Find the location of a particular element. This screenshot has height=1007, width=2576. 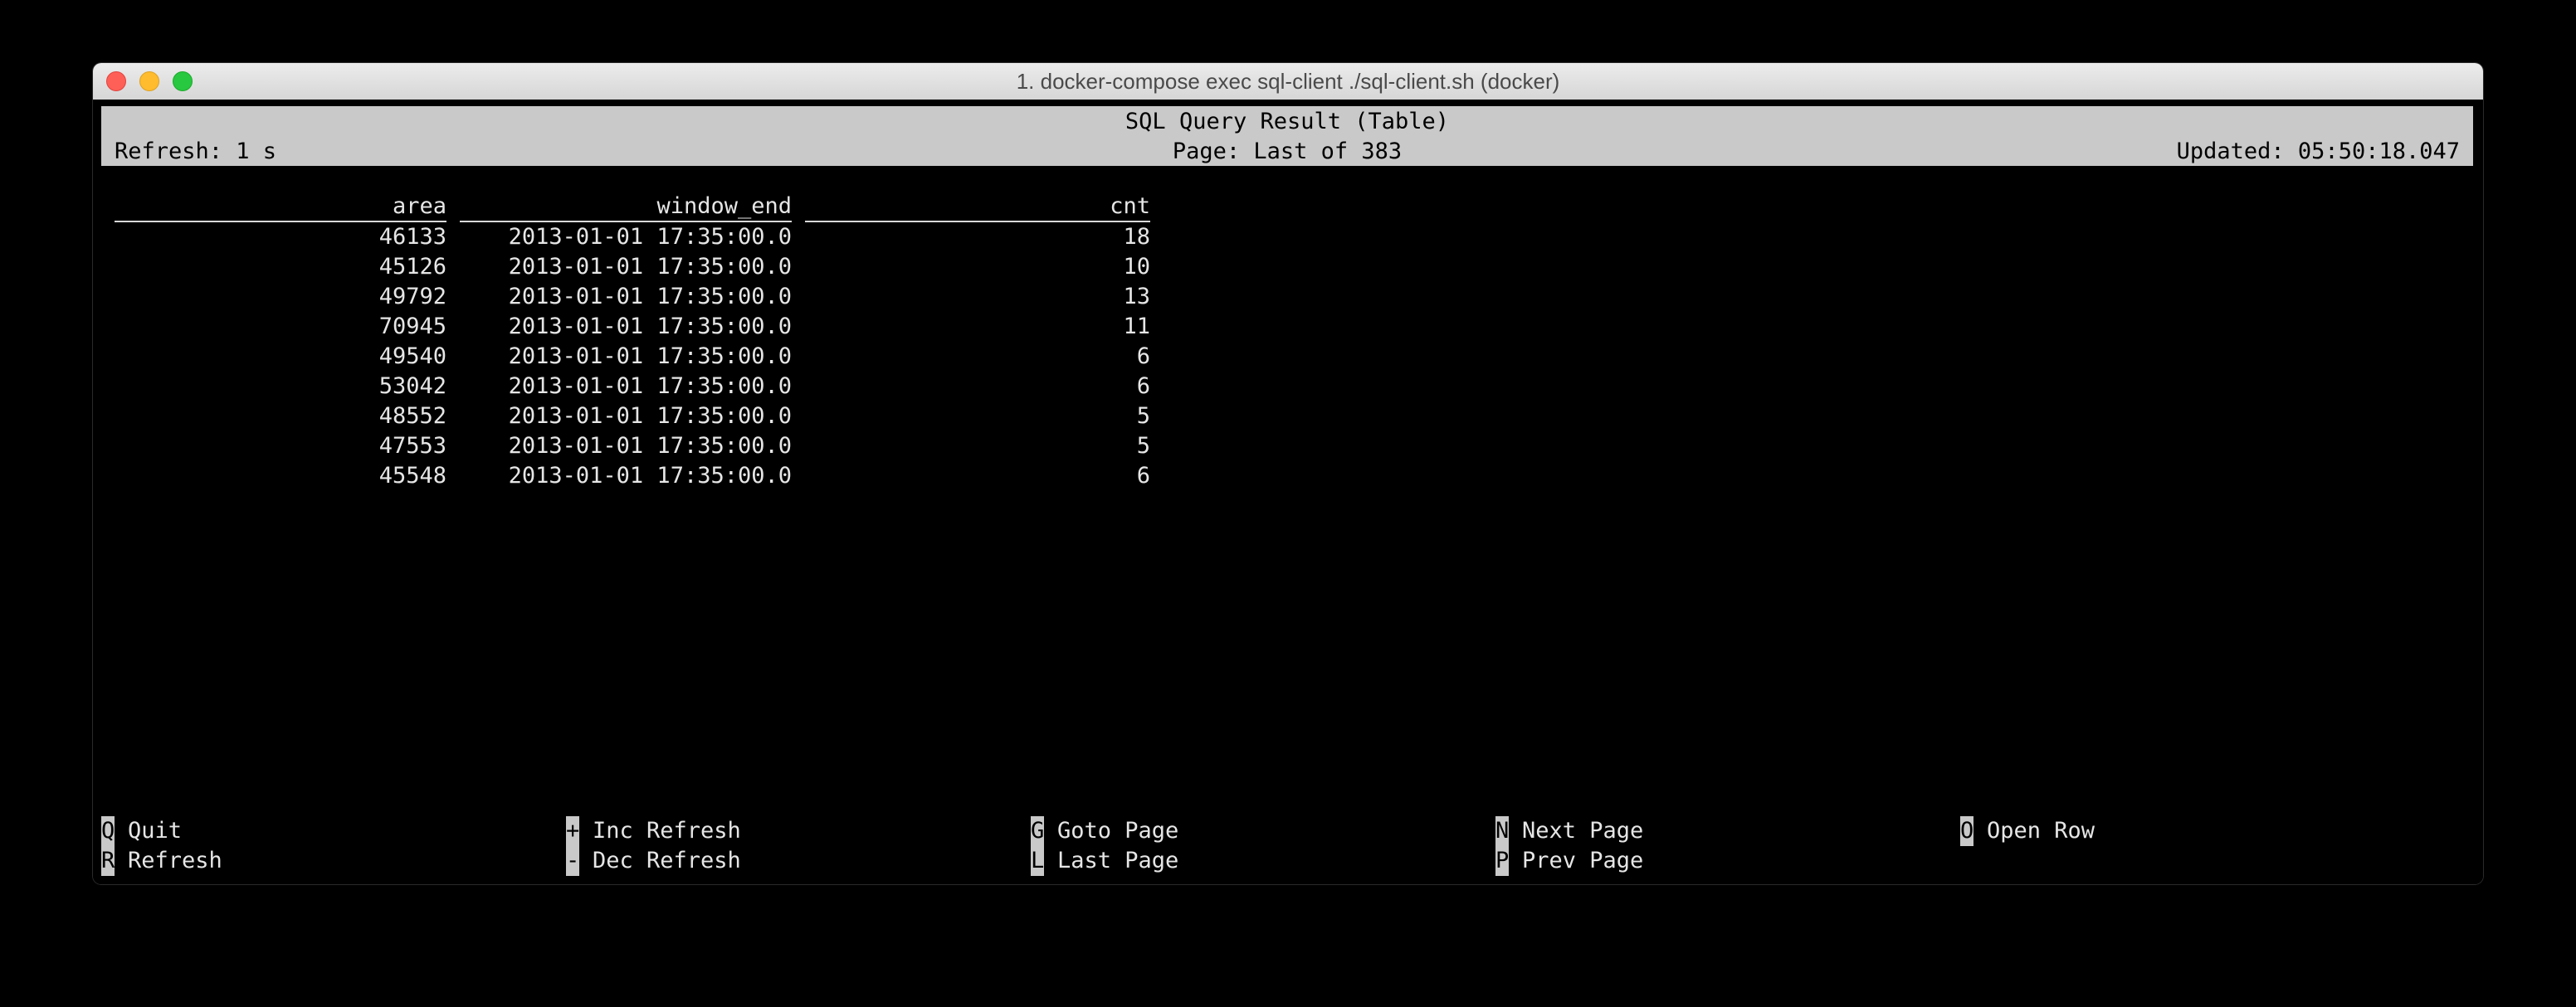

shortcut-key: N is located at coordinates (1502, 831).